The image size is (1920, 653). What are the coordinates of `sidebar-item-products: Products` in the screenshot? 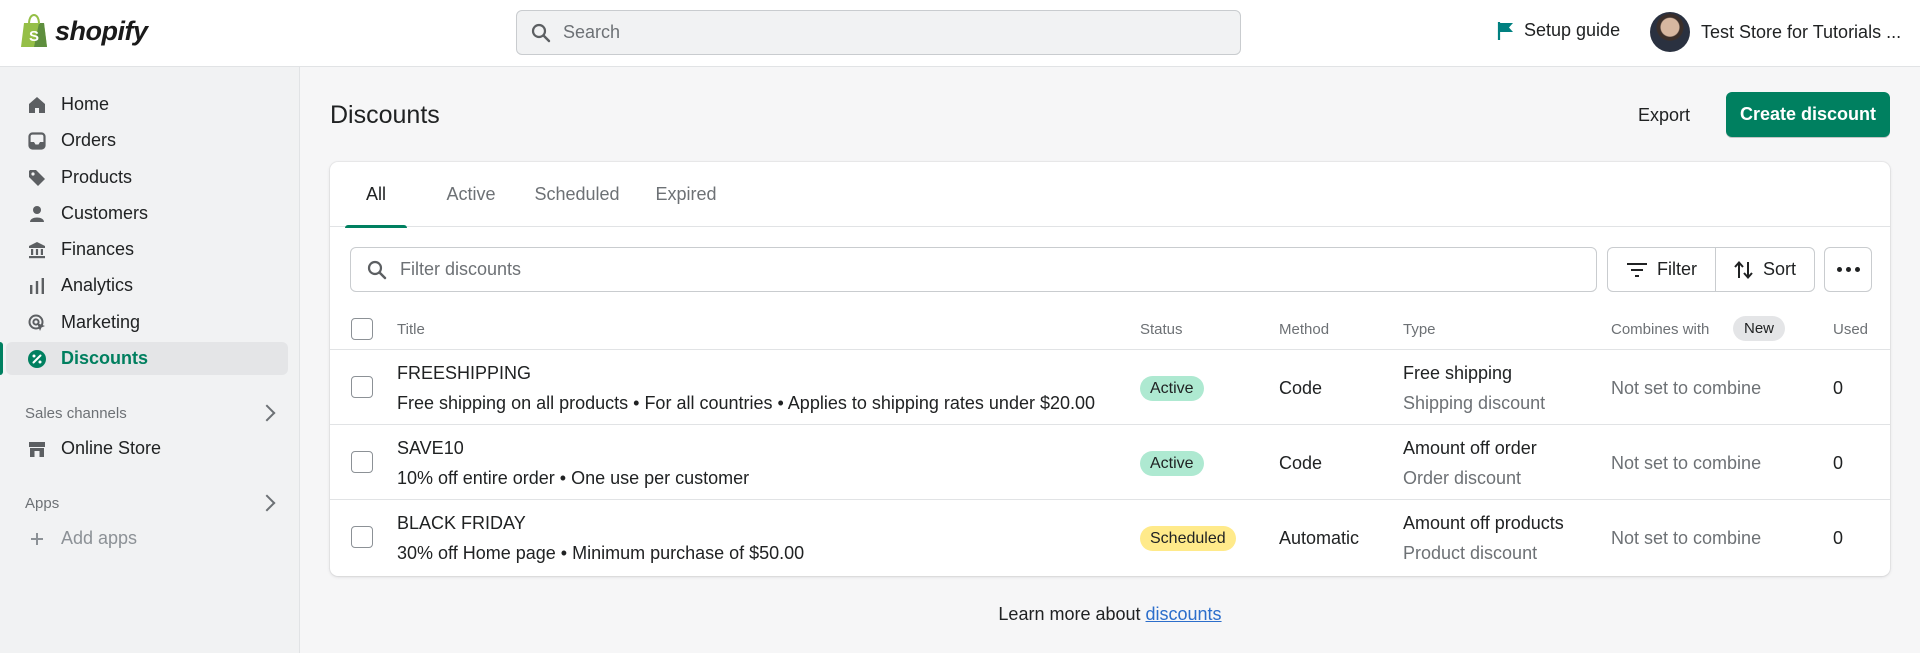 It's located at (147, 177).